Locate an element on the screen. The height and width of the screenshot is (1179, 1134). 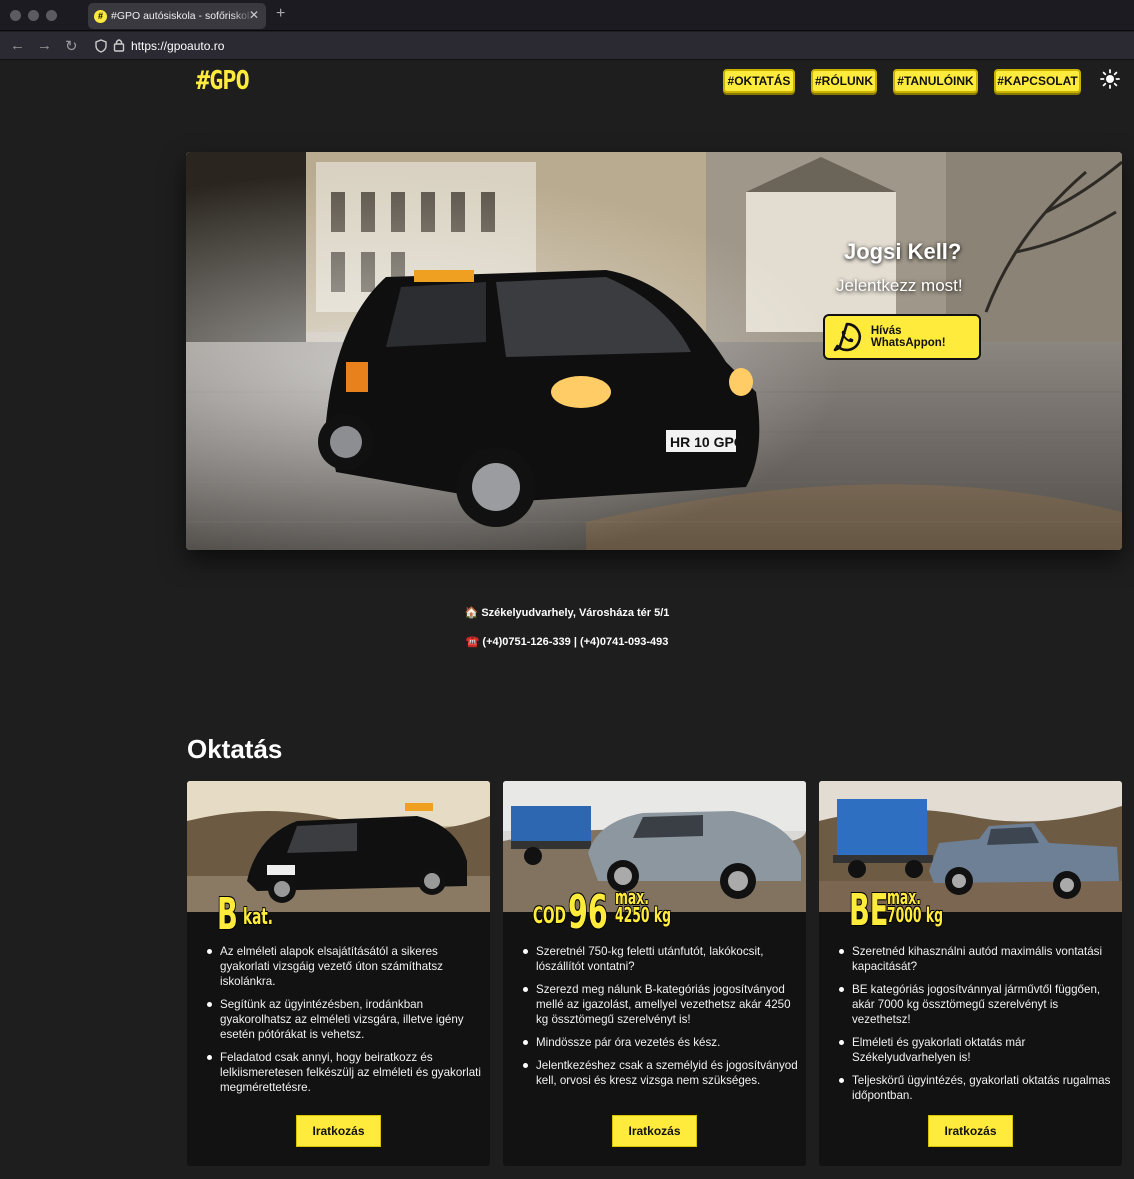
shield-icon is located at coordinates (101, 46).